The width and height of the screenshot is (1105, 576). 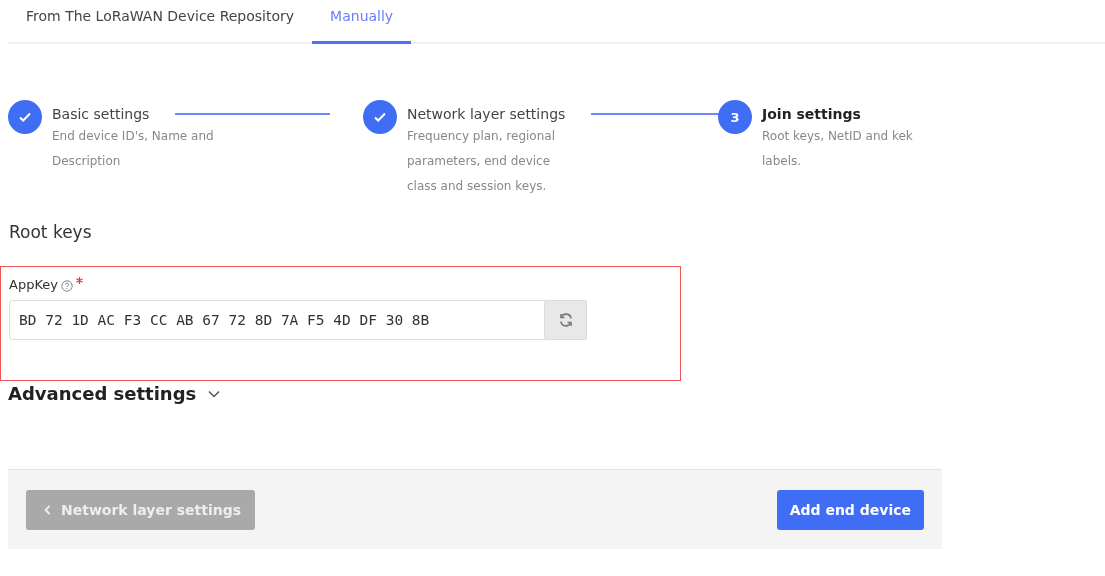 What do you see at coordinates (481, 161) in the screenshot?
I see `step-description: Frequency plan, regional parameters, end device class and session keys.` at bounding box center [481, 161].